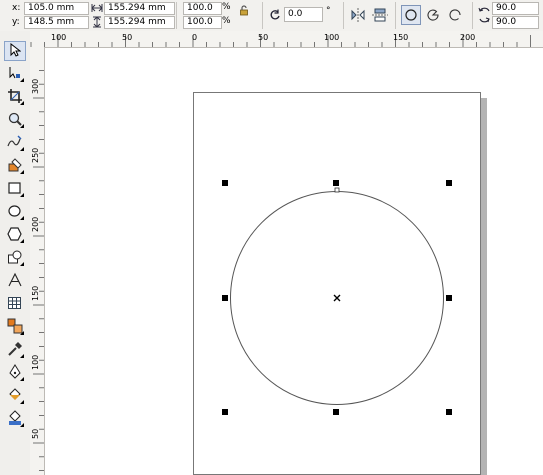 This screenshot has height=475, width=543. Describe the element at coordinates (449, 412) in the screenshot. I see `selection-handle-bottom-right` at that location.